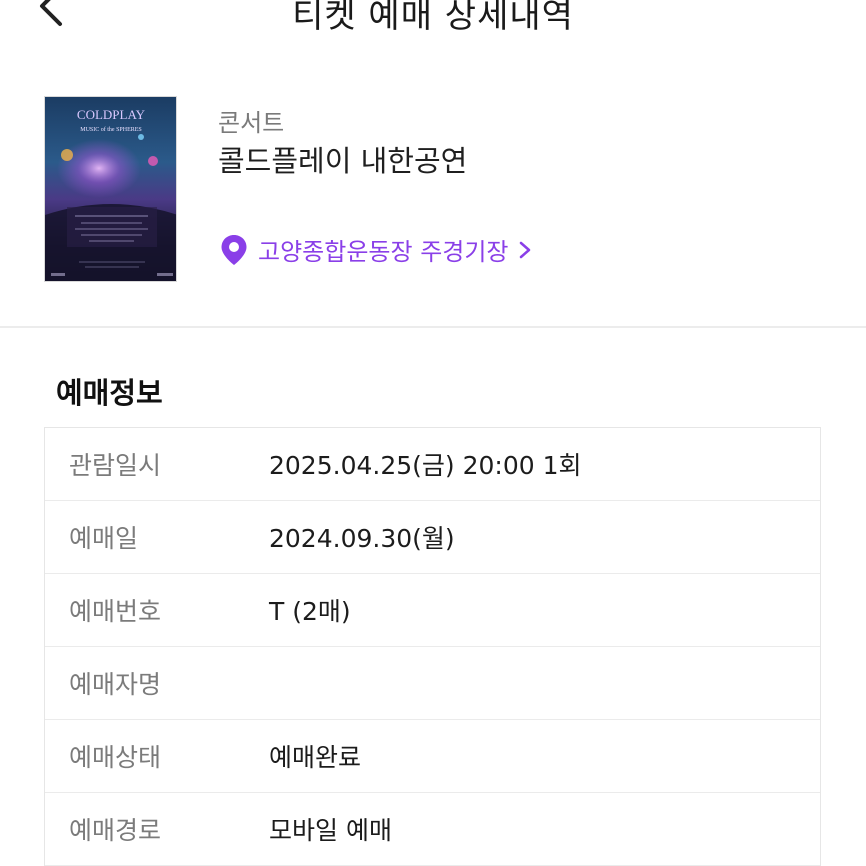 This screenshot has width=866, height=866. I want to click on row-value-booking-number: T (2매), so click(310, 611).